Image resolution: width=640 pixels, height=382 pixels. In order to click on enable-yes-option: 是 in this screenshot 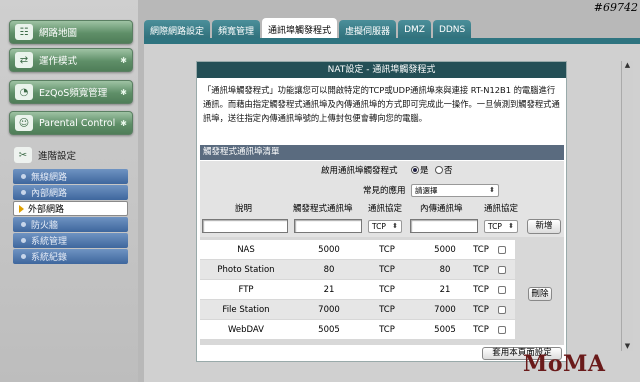, I will do `click(420, 170)`.